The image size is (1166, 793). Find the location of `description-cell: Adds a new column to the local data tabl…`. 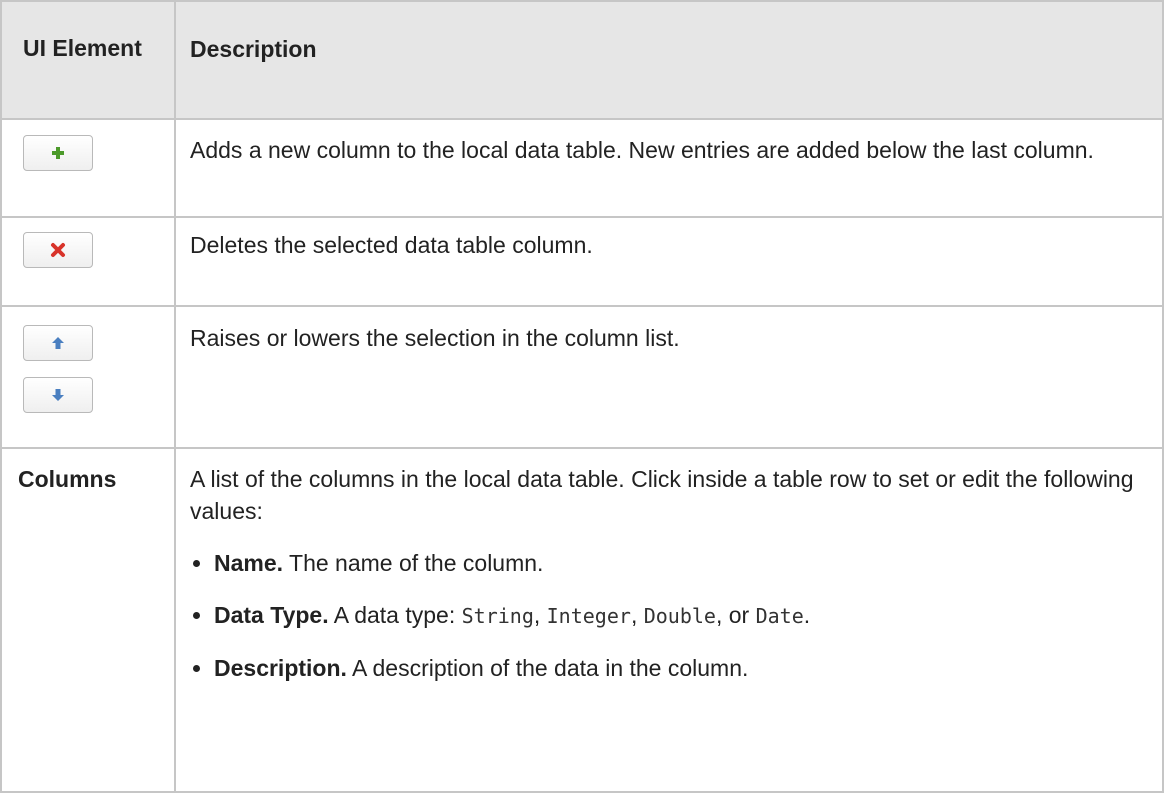

description-cell: Adds a new column to the local data tabl… is located at coordinates (669, 168).